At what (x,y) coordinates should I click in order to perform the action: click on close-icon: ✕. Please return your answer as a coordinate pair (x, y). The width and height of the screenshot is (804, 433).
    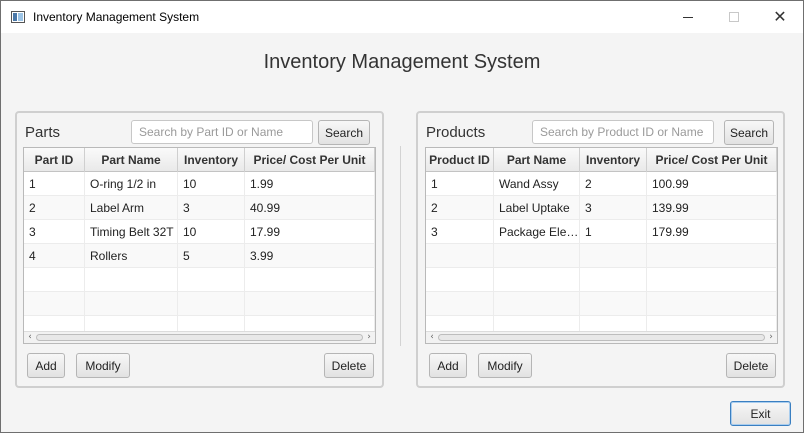
    Looking at the image, I should click on (780, 16).